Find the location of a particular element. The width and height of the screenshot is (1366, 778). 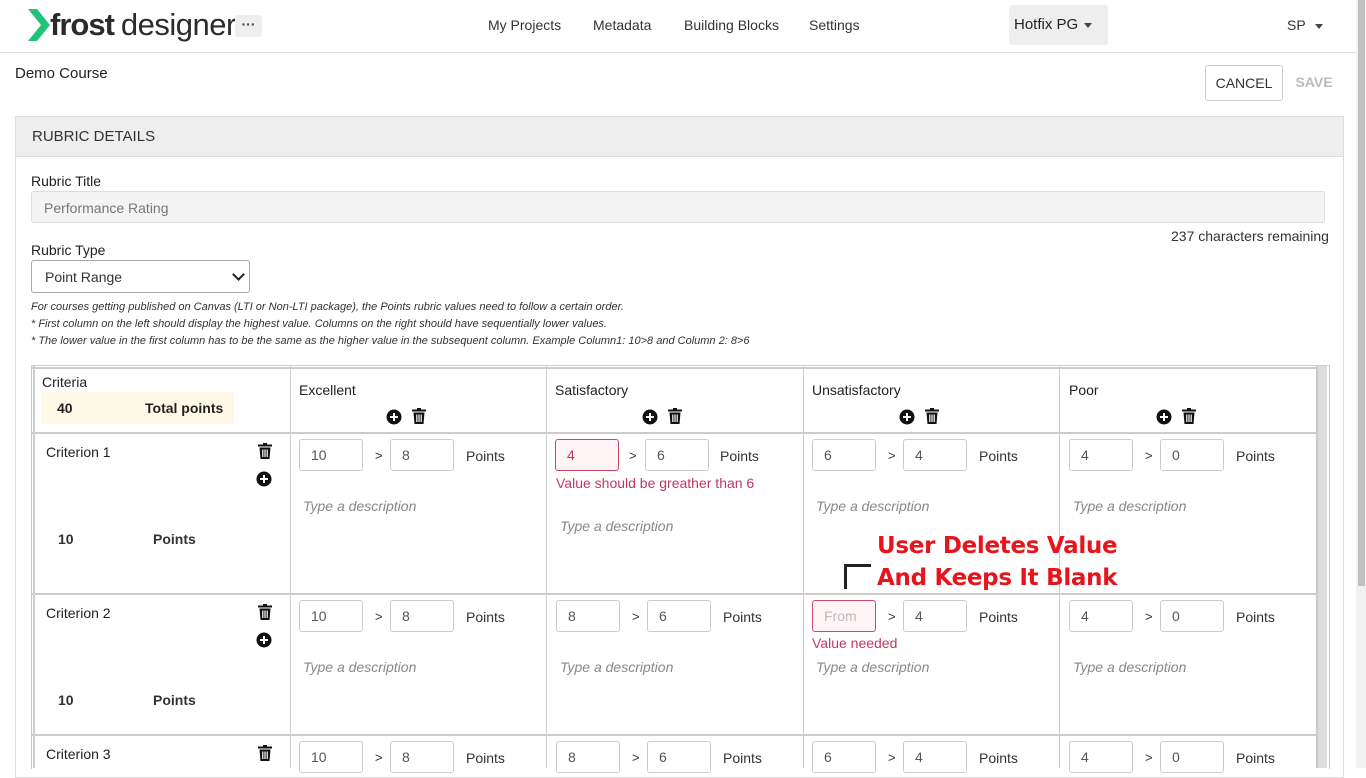

more-menu-button: ··· is located at coordinates (248, 26).